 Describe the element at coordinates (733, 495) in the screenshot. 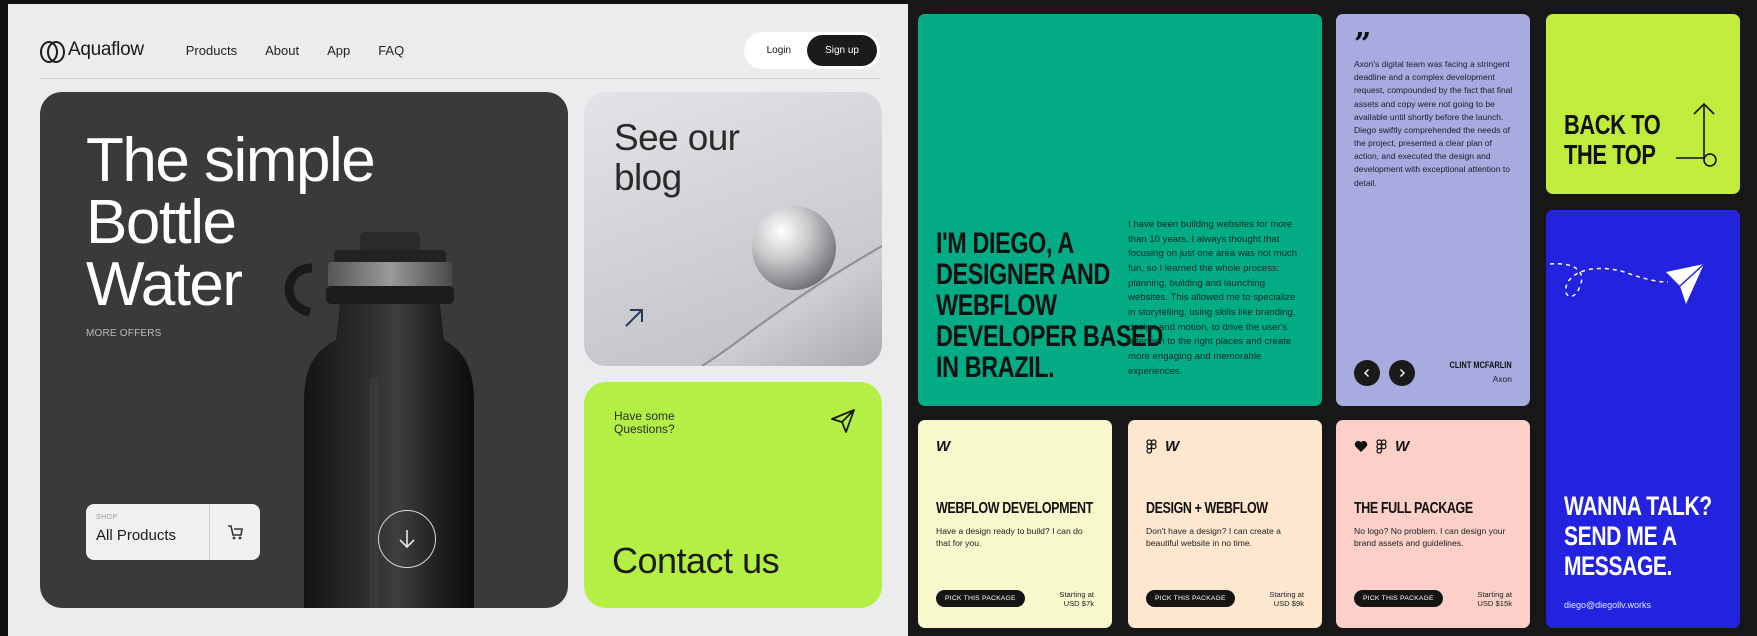

I see `contact-card: Have some Questions? Contact us` at that location.